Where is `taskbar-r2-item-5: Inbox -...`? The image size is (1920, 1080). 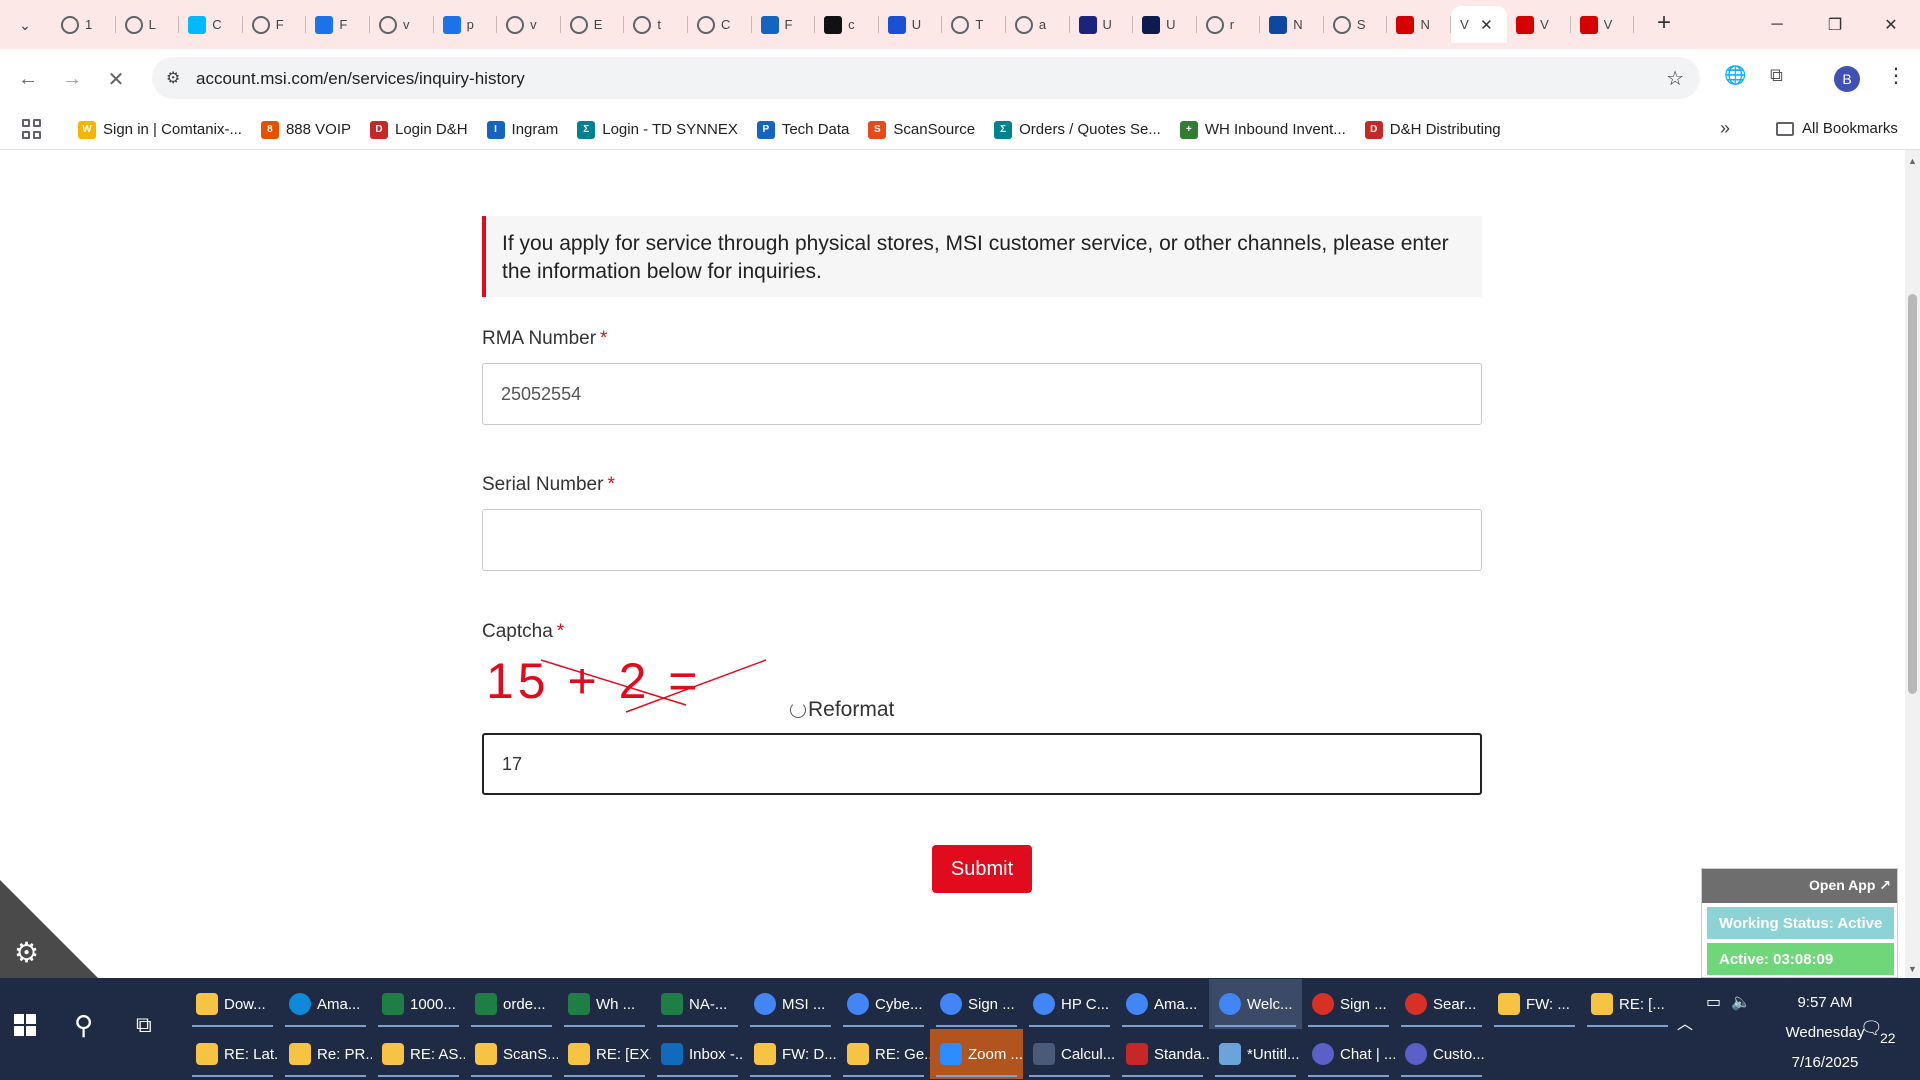
taskbar-r2-item-5: Inbox -... is located at coordinates (697, 1054).